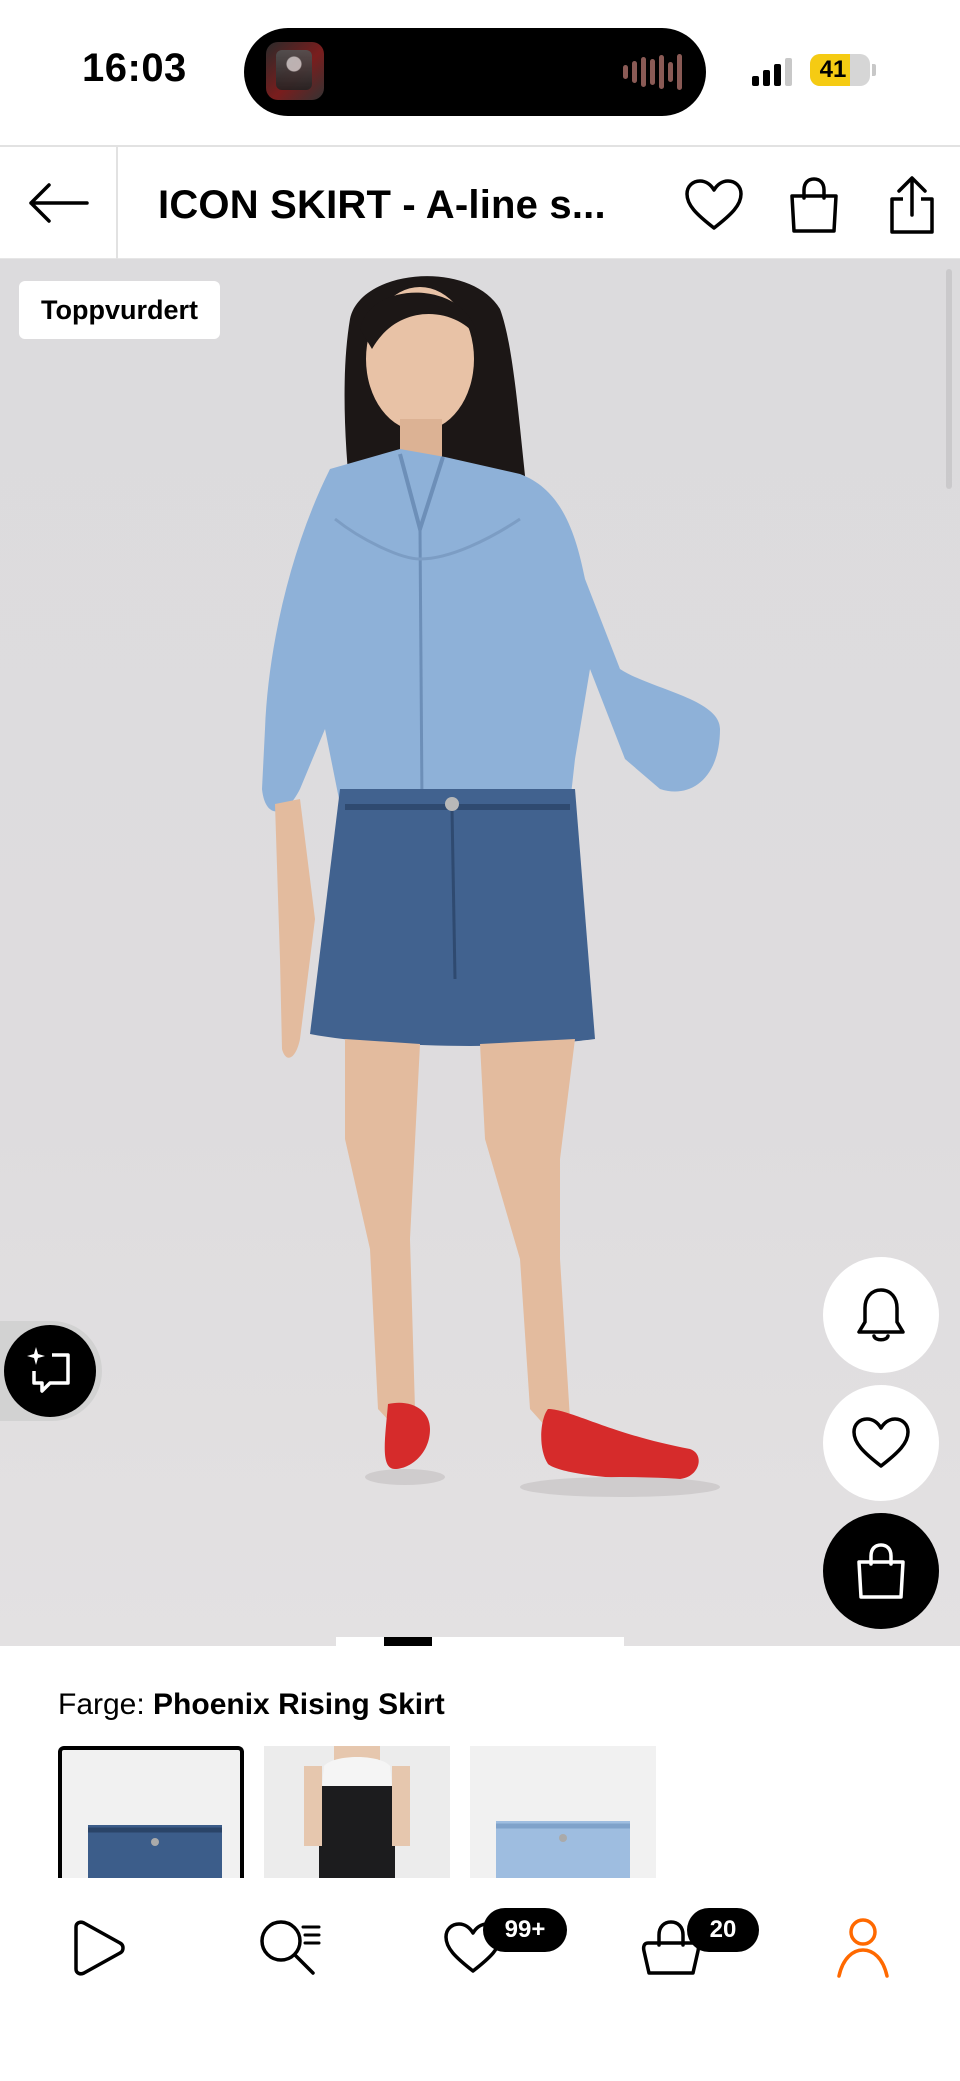 The image size is (960, 2081). I want to click on battery-level: 41, so click(833, 69).